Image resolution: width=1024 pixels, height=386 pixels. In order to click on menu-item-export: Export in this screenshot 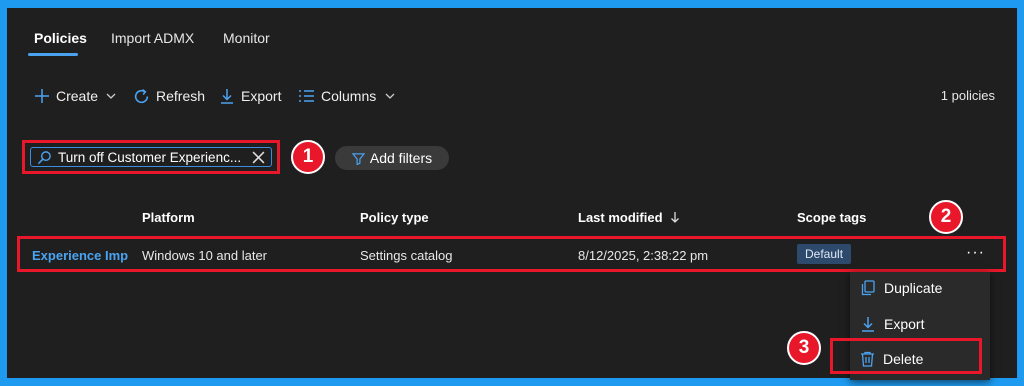, I will do `click(892, 324)`.